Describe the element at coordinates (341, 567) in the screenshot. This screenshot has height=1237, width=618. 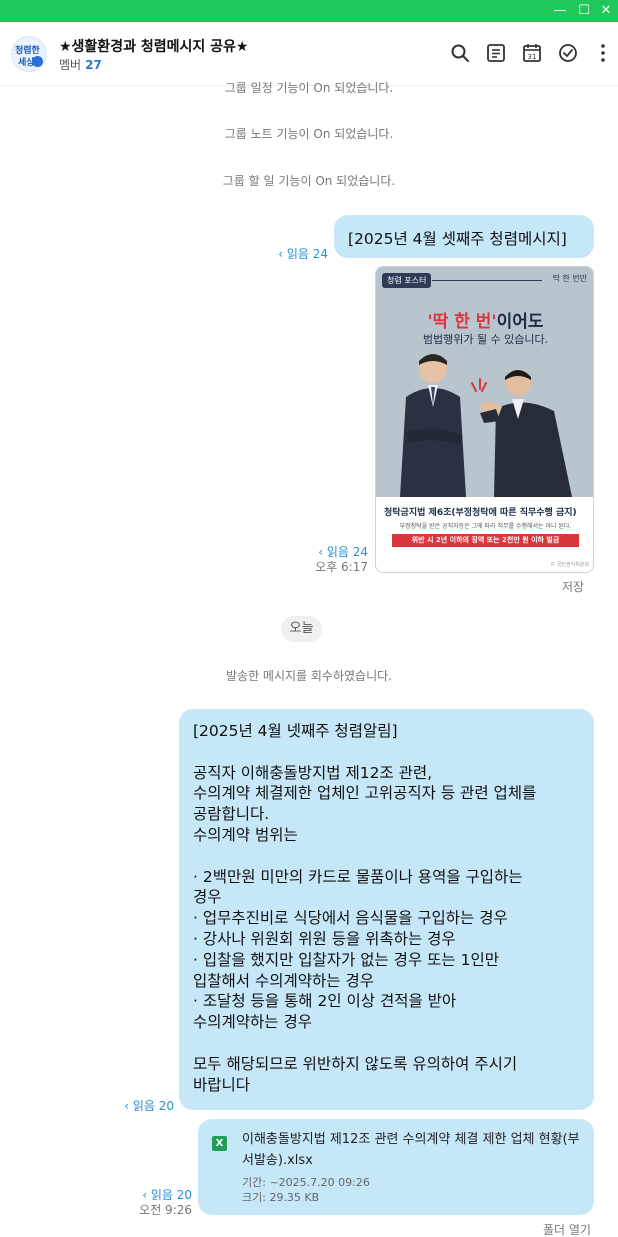
I see `message-time: 오후 6:17` at that location.